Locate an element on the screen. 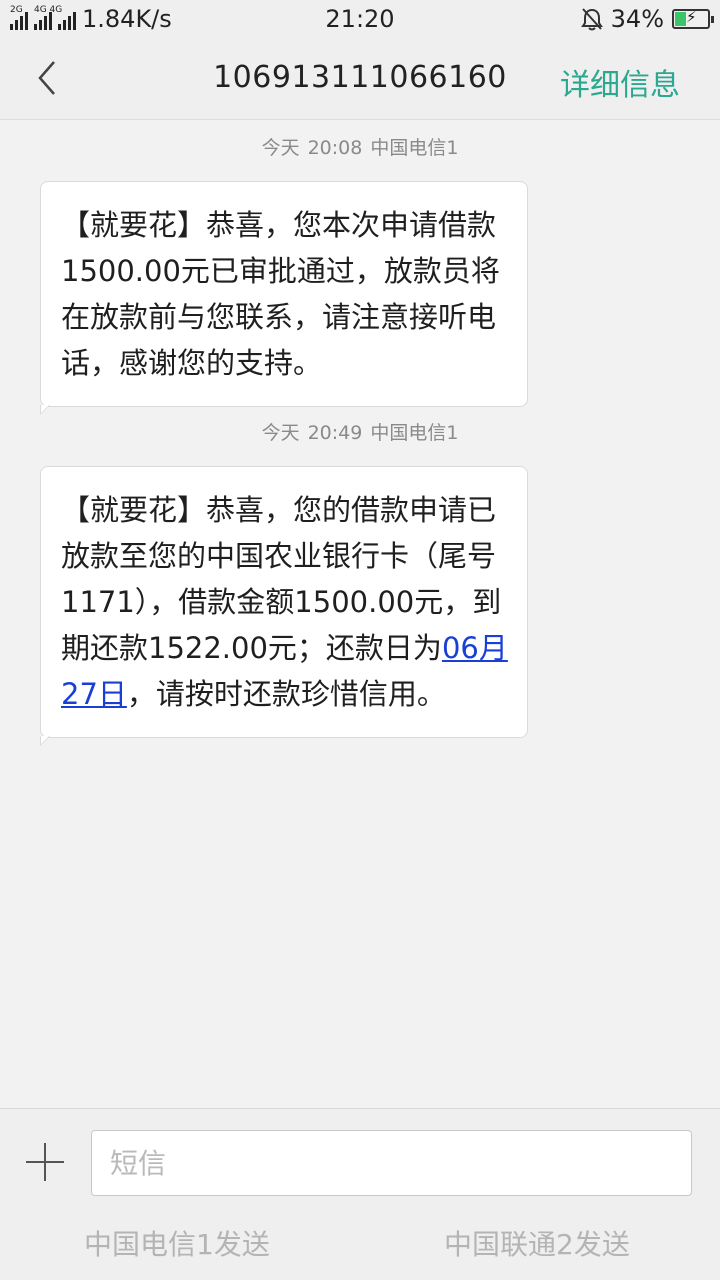 Image resolution: width=720 pixels, height=1280 pixels. timestamp-time: 20:08 is located at coordinates (335, 148).